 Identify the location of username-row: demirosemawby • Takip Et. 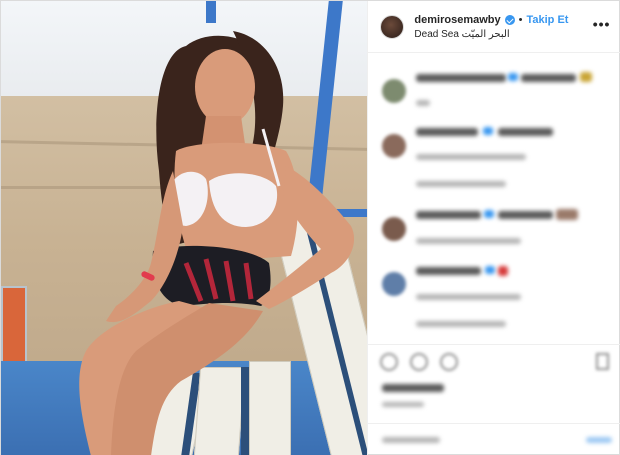
(491, 20).